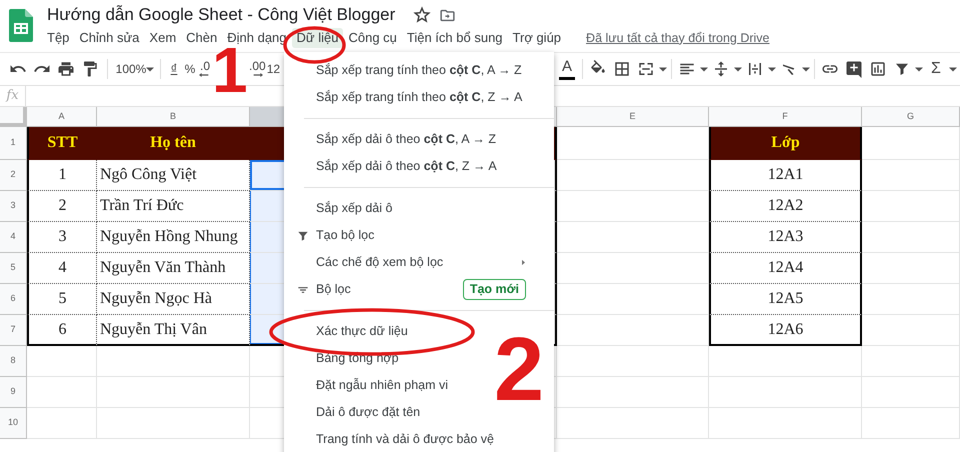 The height and width of the screenshot is (452, 960). What do you see at coordinates (419, 97) in the screenshot?
I see `menu-option: Sắp xếp trang tính theo cột C, Z → A` at bounding box center [419, 97].